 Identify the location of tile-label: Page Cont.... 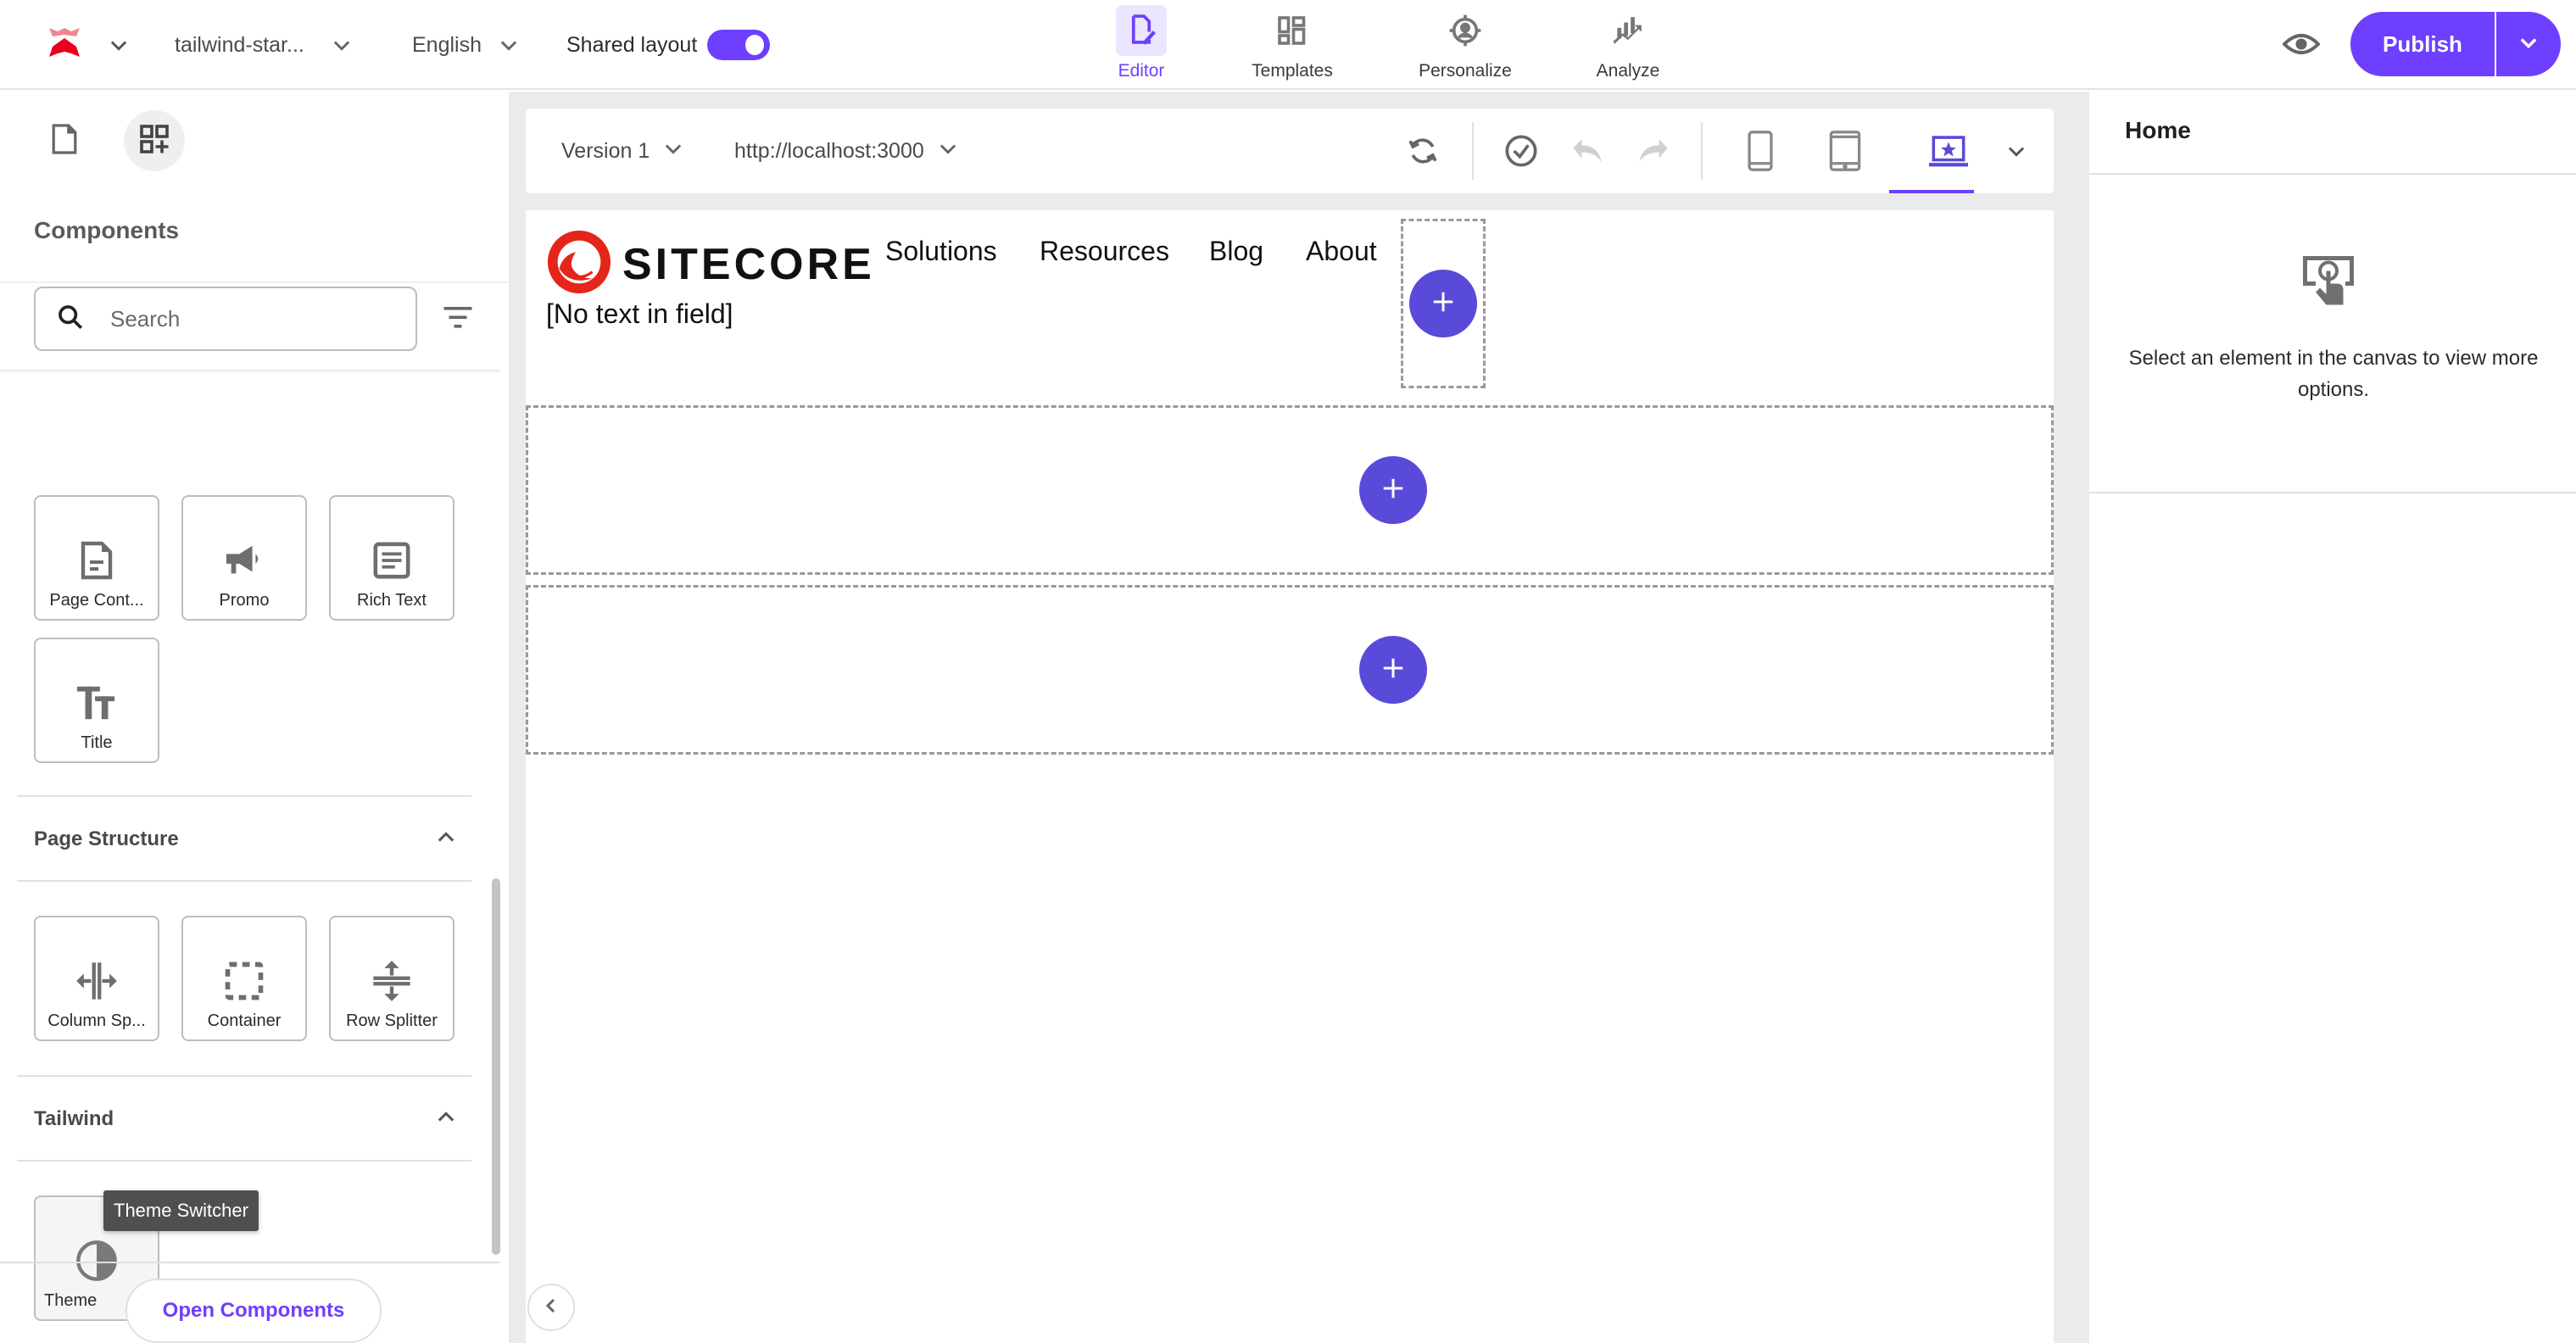
(96, 601).